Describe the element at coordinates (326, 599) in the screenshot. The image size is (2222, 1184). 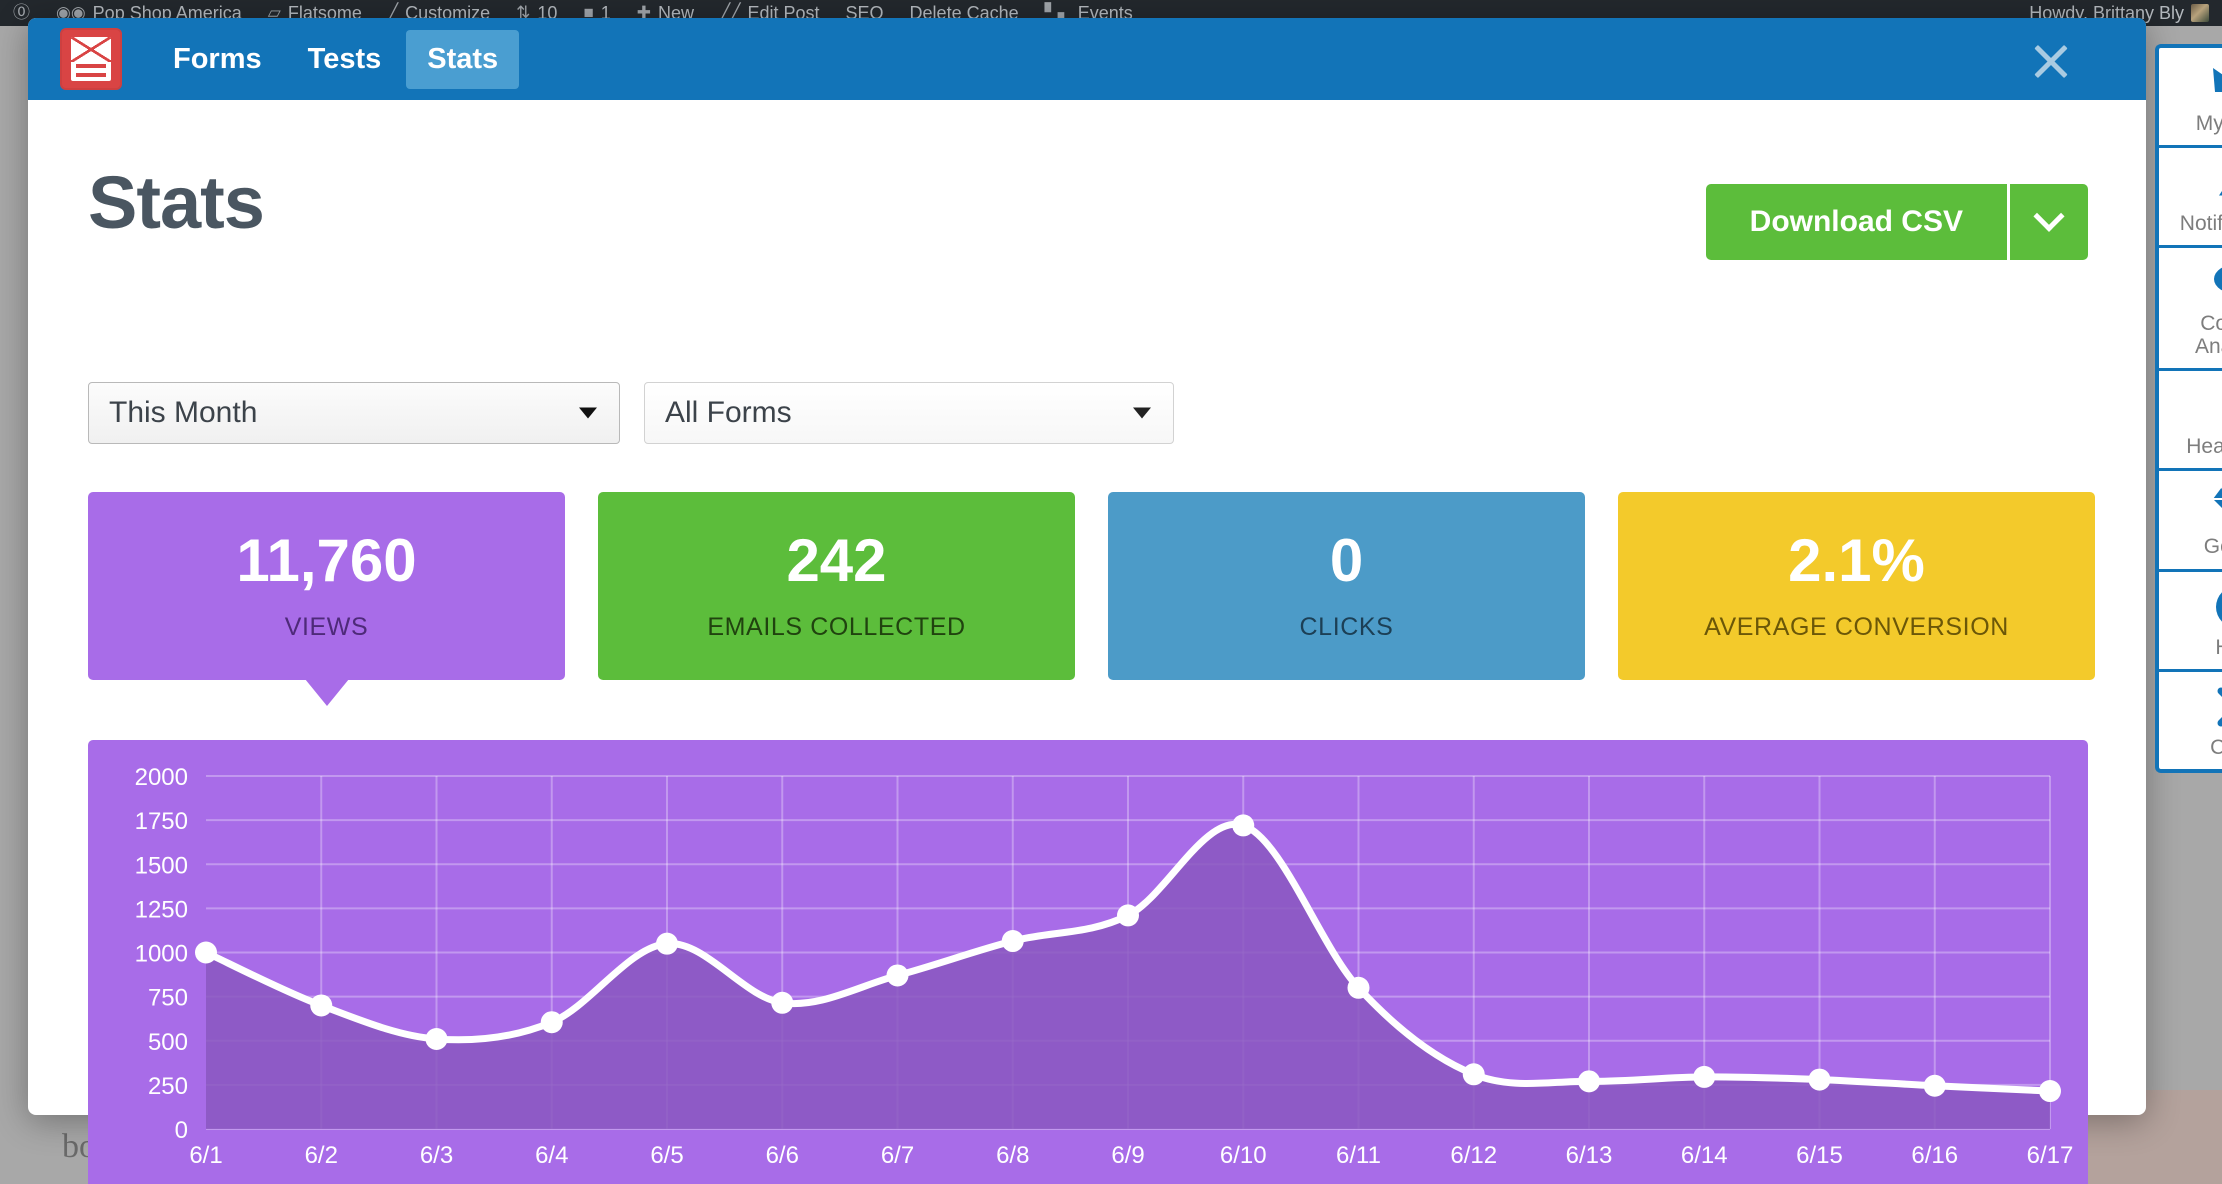
I see `stat-card-views: 11,760 VIEWS` at that location.